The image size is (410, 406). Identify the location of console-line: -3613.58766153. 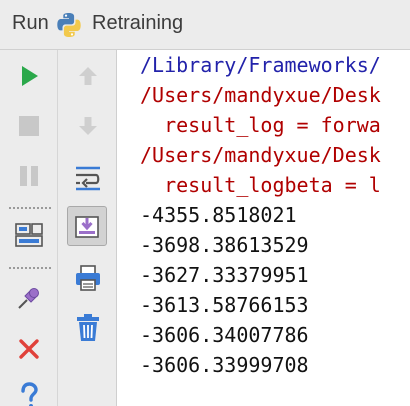
(224, 305).